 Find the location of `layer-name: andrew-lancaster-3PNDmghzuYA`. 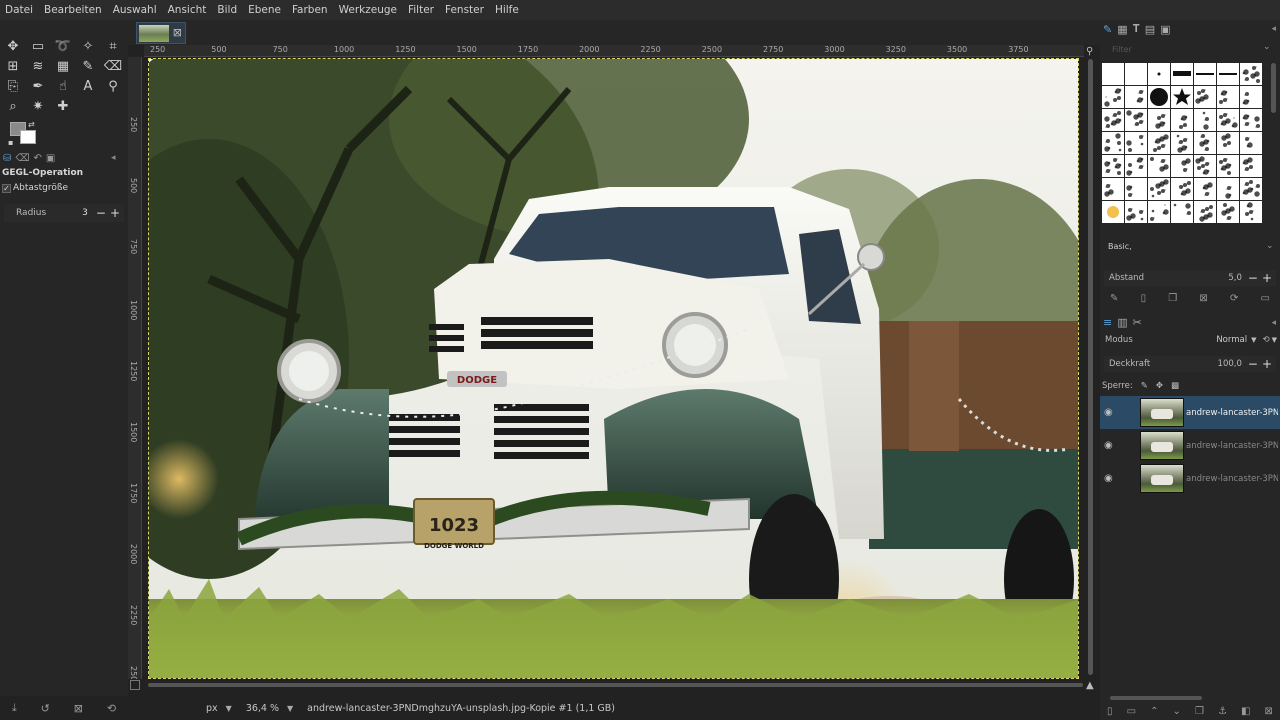

layer-name: andrew-lancaster-3PNDmghzuYA is located at coordinates (1232, 479).